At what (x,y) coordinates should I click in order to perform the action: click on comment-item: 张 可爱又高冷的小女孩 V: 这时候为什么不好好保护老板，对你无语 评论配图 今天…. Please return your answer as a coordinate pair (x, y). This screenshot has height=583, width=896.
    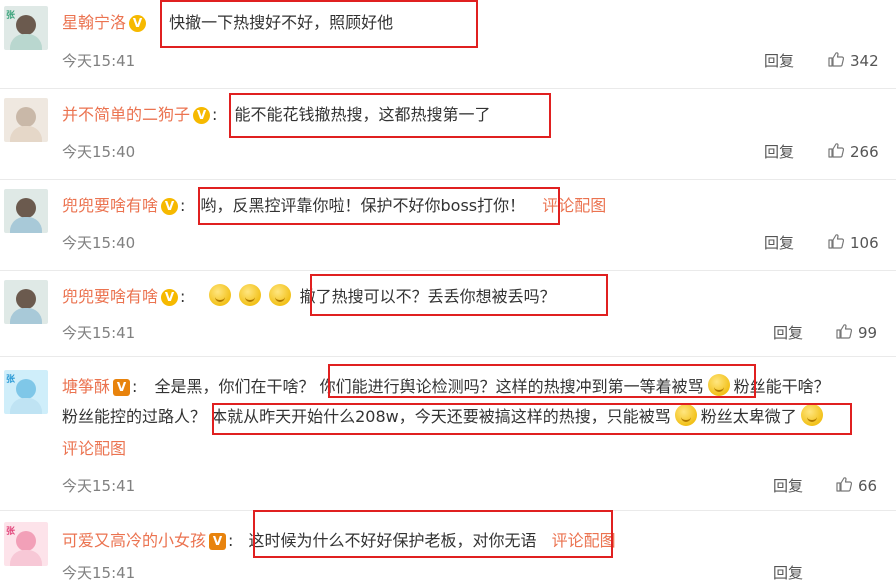
    Looking at the image, I should click on (448, 546).